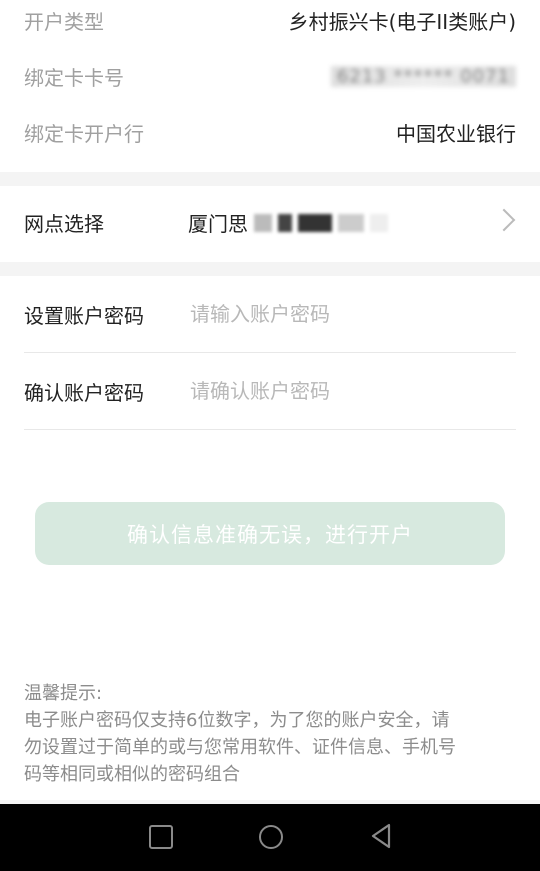  Describe the element at coordinates (381, 836) in the screenshot. I see `nav-back-icon` at that location.